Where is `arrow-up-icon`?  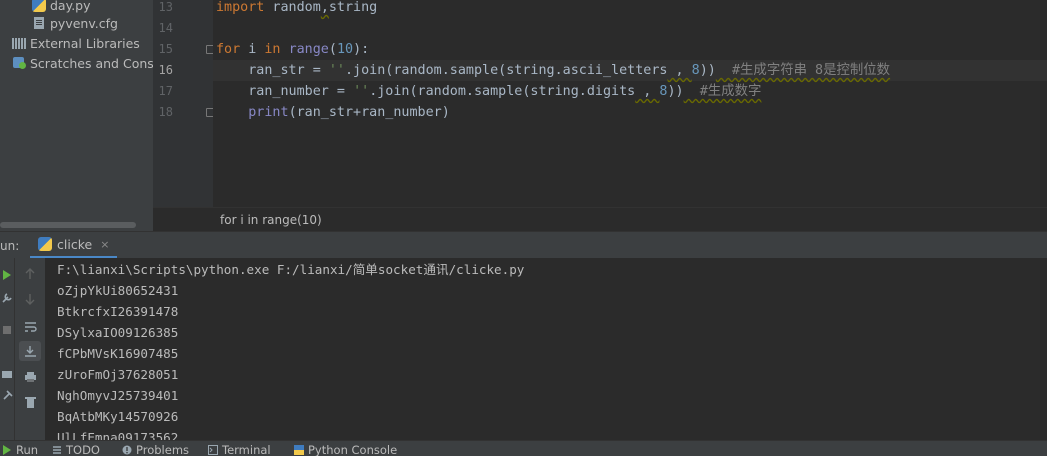
arrow-up-icon is located at coordinates (30, 274).